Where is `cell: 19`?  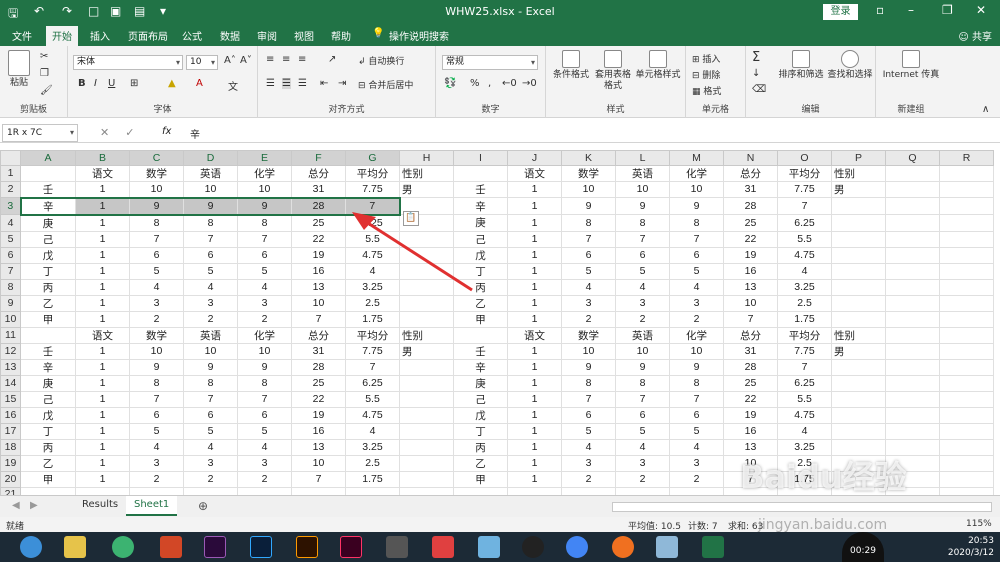 cell: 19 is located at coordinates (750, 255).